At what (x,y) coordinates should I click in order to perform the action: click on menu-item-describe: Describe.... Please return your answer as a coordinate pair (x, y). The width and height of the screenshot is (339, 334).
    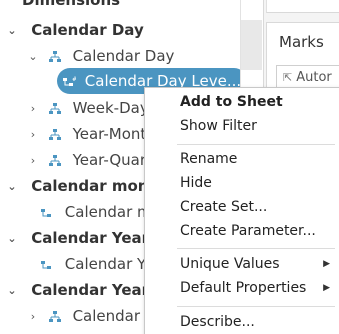
    Looking at the image, I should click on (242, 322).